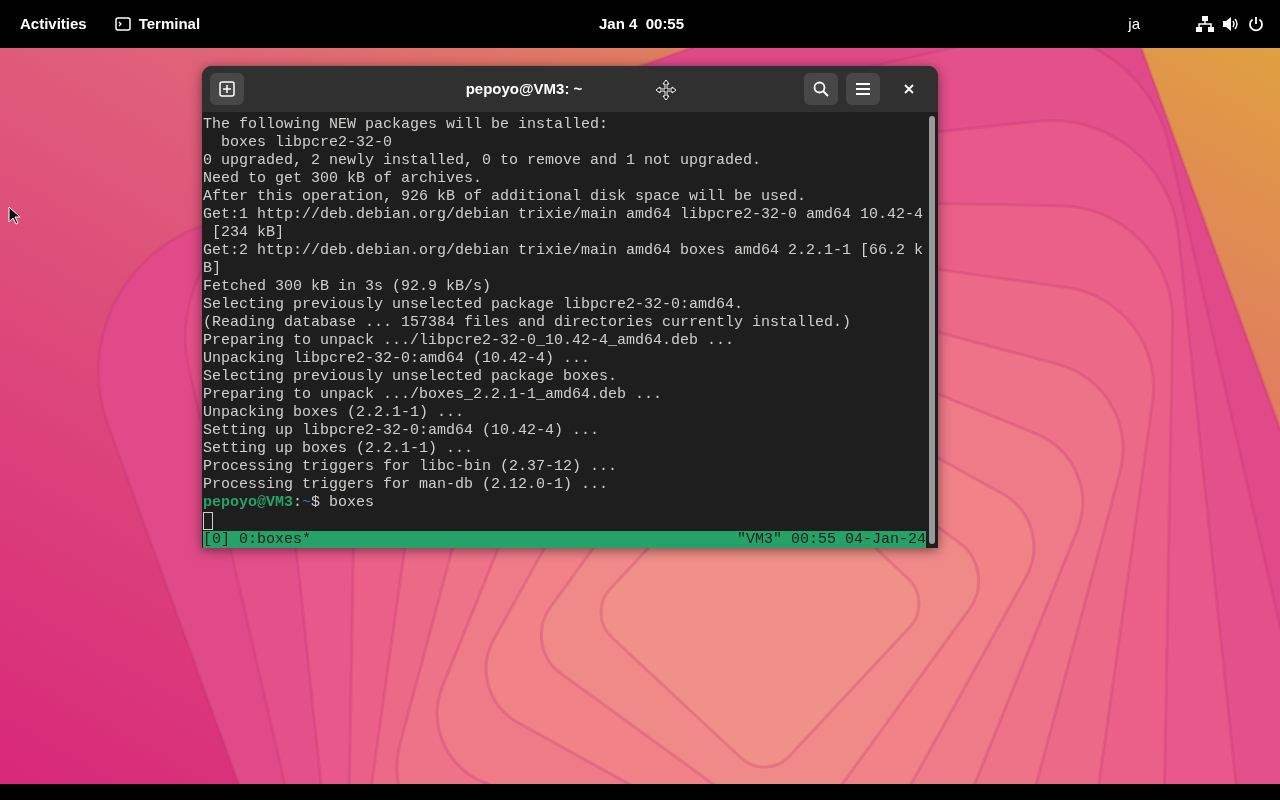 This screenshot has width=1280, height=800. What do you see at coordinates (909, 89) in the screenshot?
I see `close-icon` at bounding box center [909, 89].